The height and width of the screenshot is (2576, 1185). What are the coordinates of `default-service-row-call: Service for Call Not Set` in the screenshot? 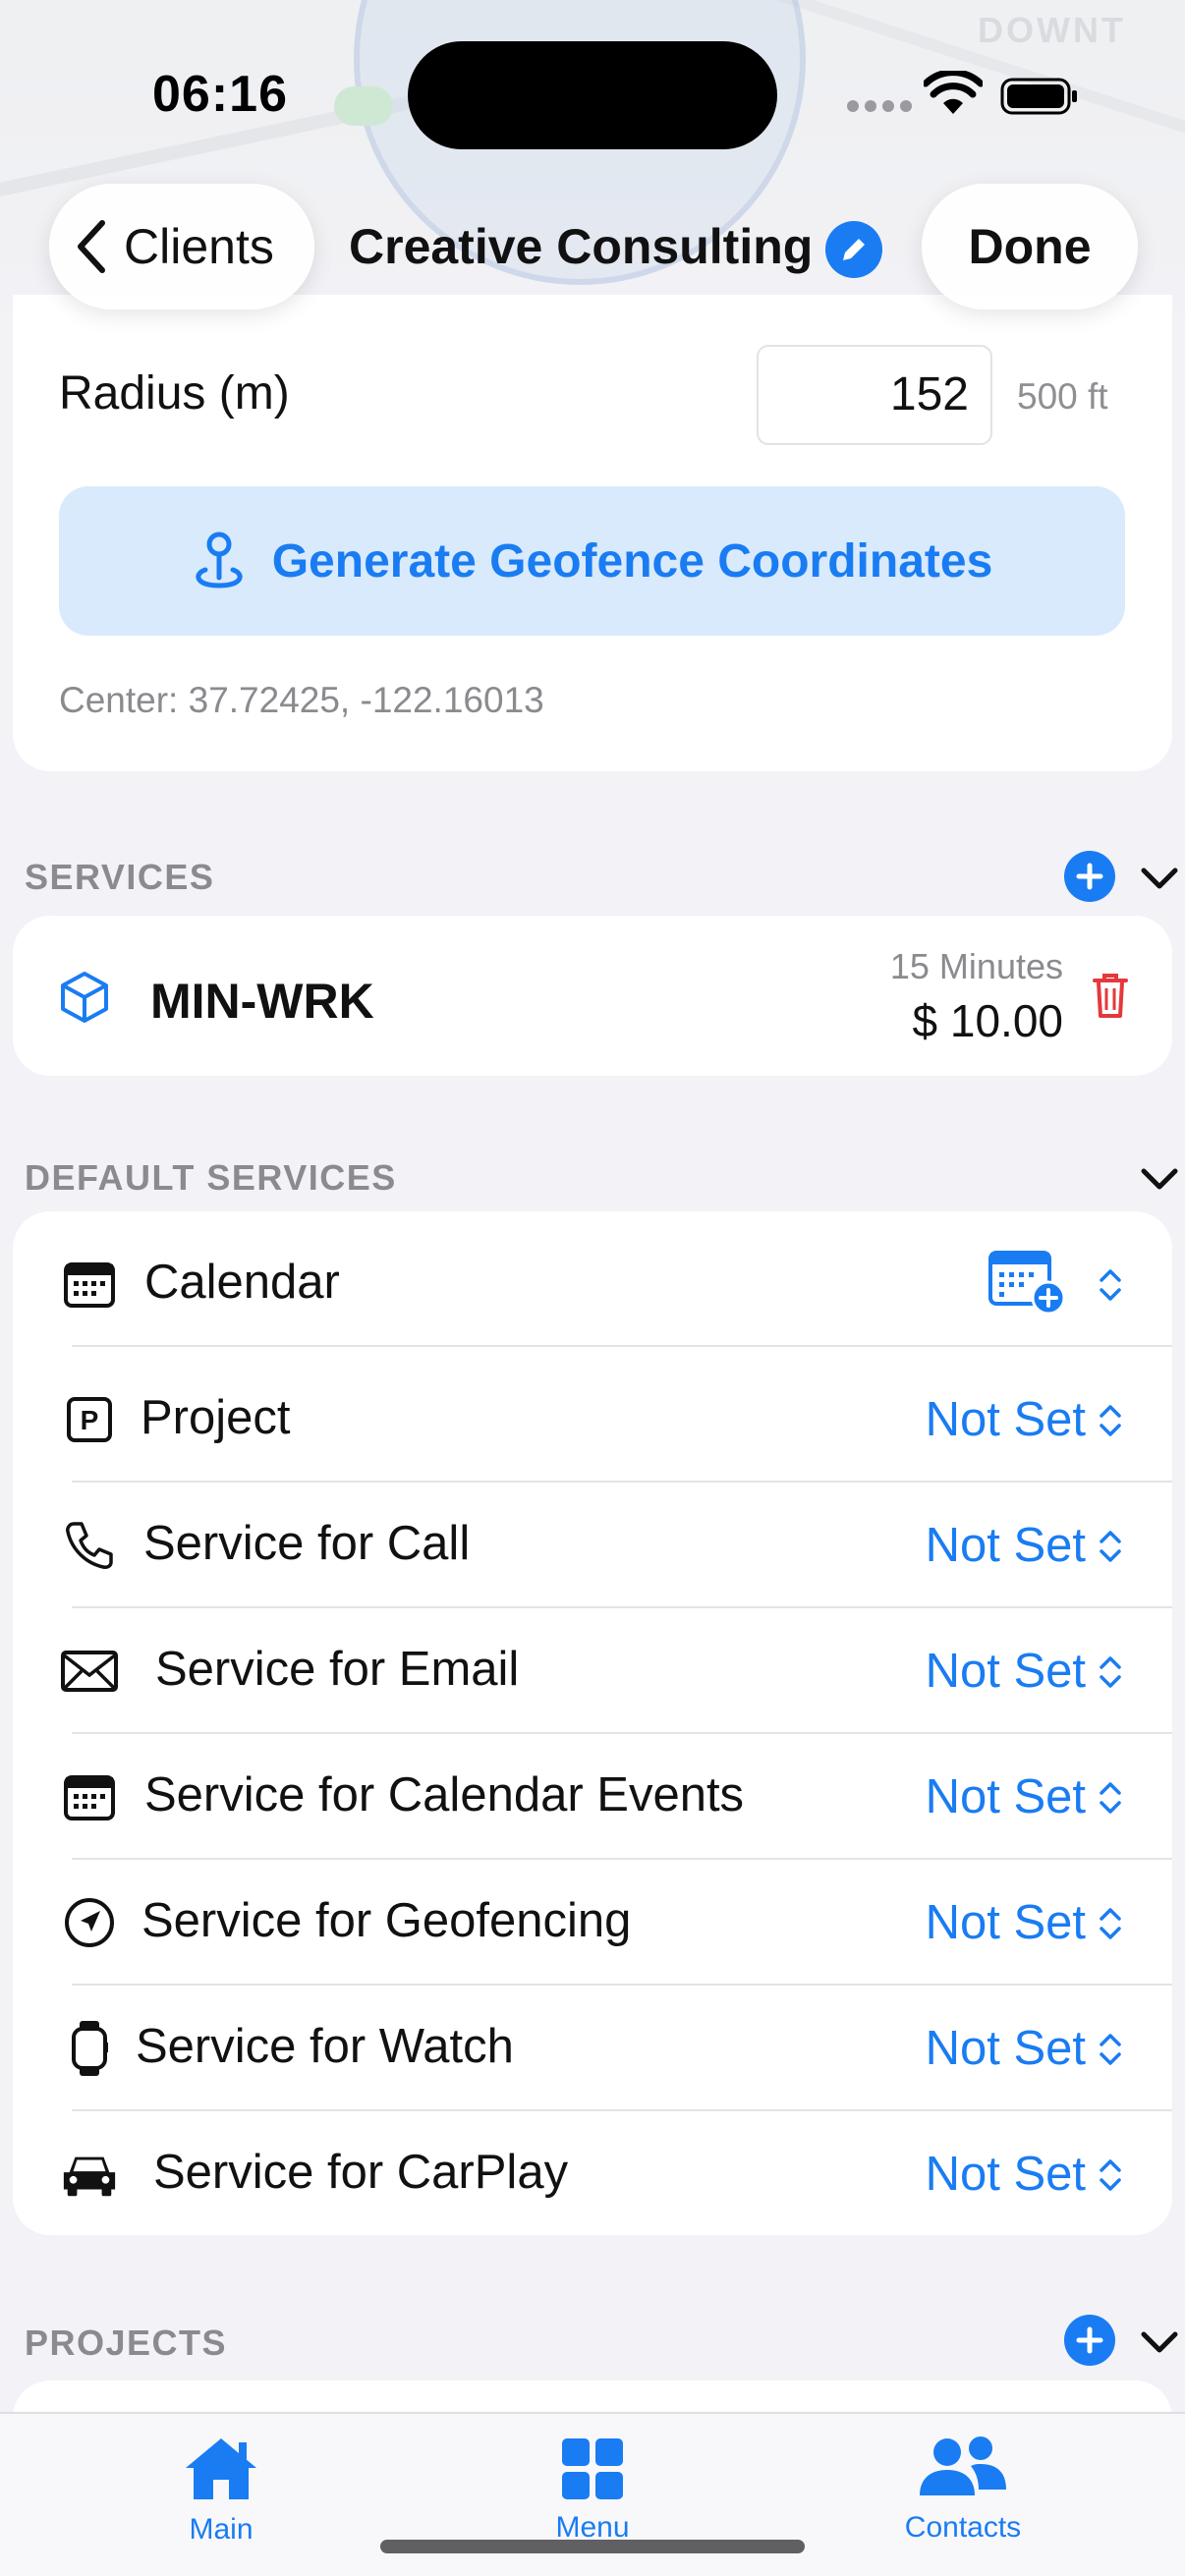 It's located at (592, 1545).